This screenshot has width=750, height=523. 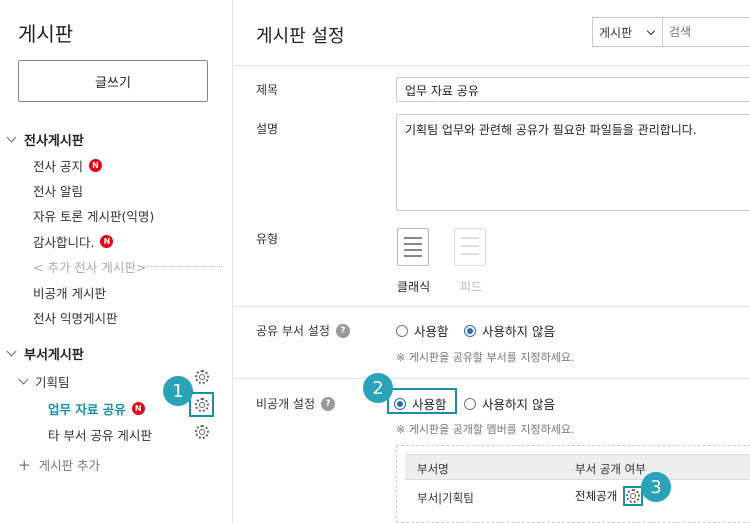 What do you see at coordinates (485, 357) in the screenshot?
I see `share-hint: ※ 게시판을 공유할 부서를 지정하세요.` at bounding box center [485, 357].